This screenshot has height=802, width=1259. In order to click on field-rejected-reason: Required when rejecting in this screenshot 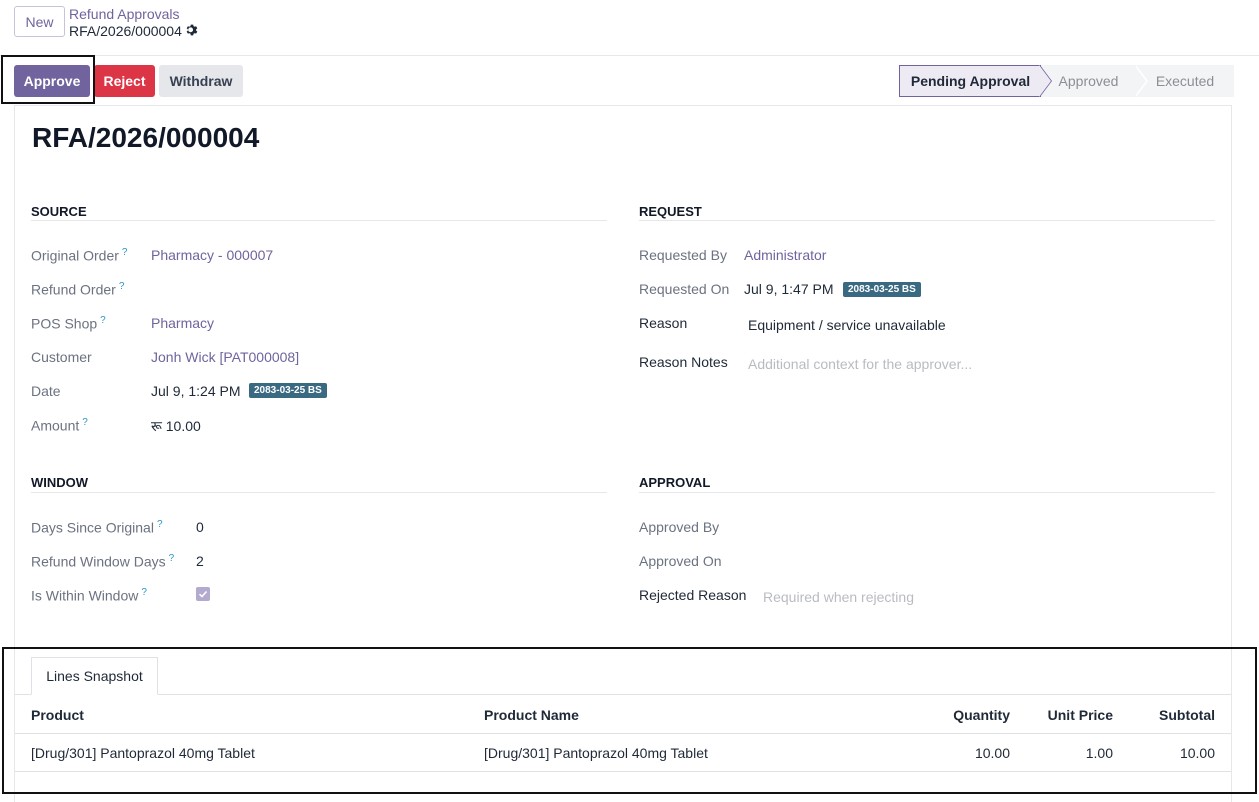, I will do `click(838, 597)`.